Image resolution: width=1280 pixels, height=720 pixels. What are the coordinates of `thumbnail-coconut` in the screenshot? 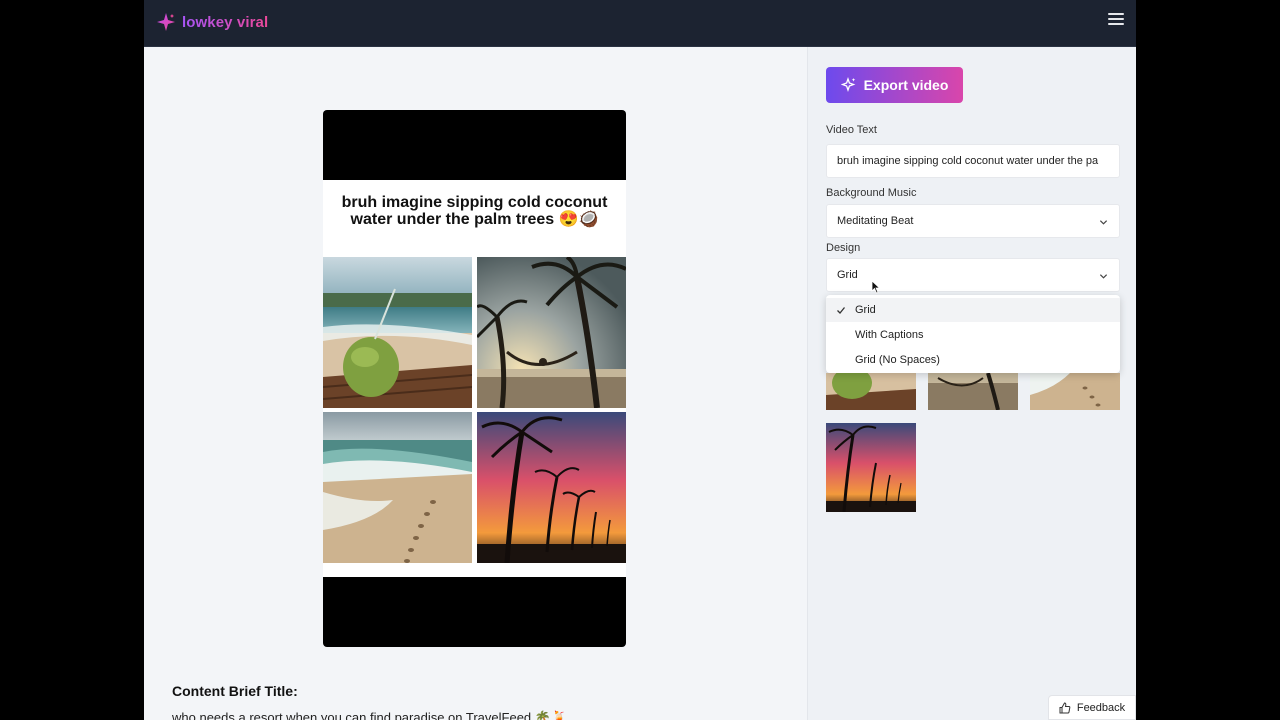 It's located at (871, 391).